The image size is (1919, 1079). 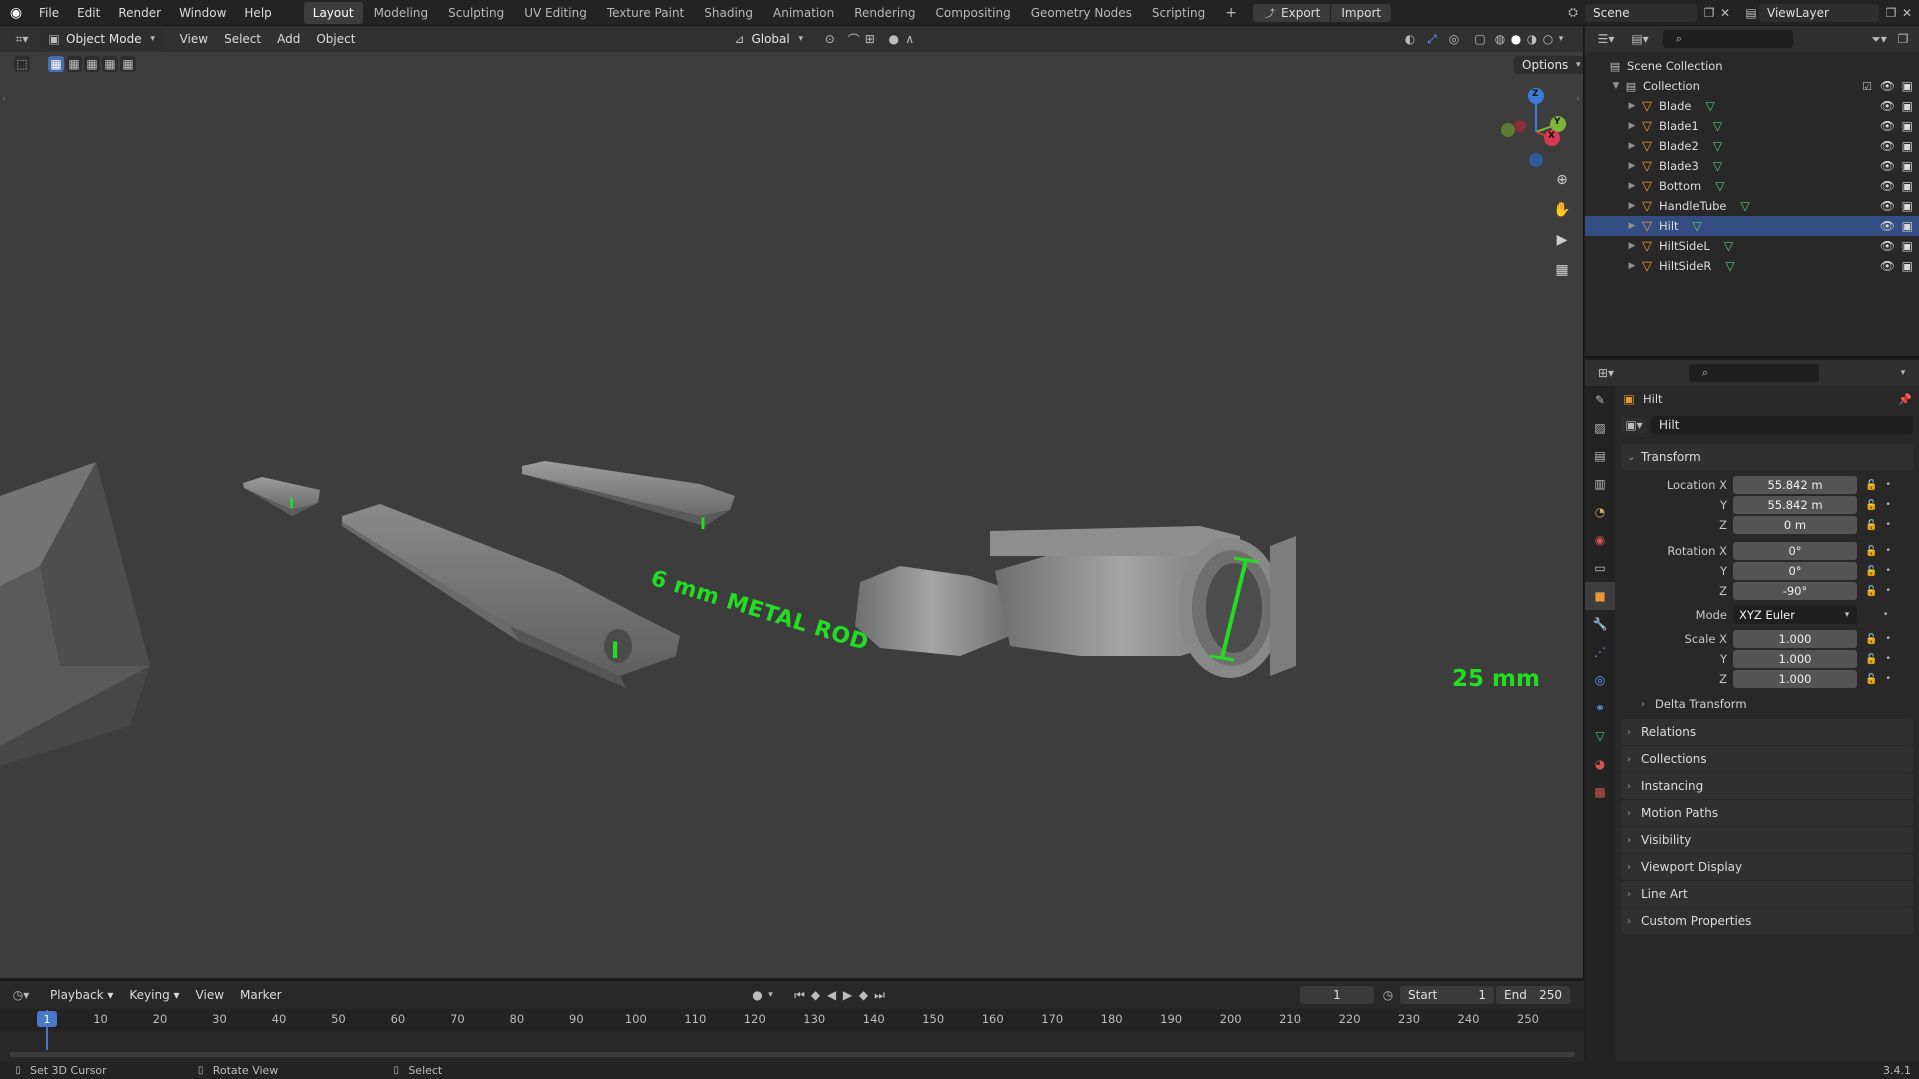 I want to click on snap-icon: ⌒, so click(x=854, y=39).